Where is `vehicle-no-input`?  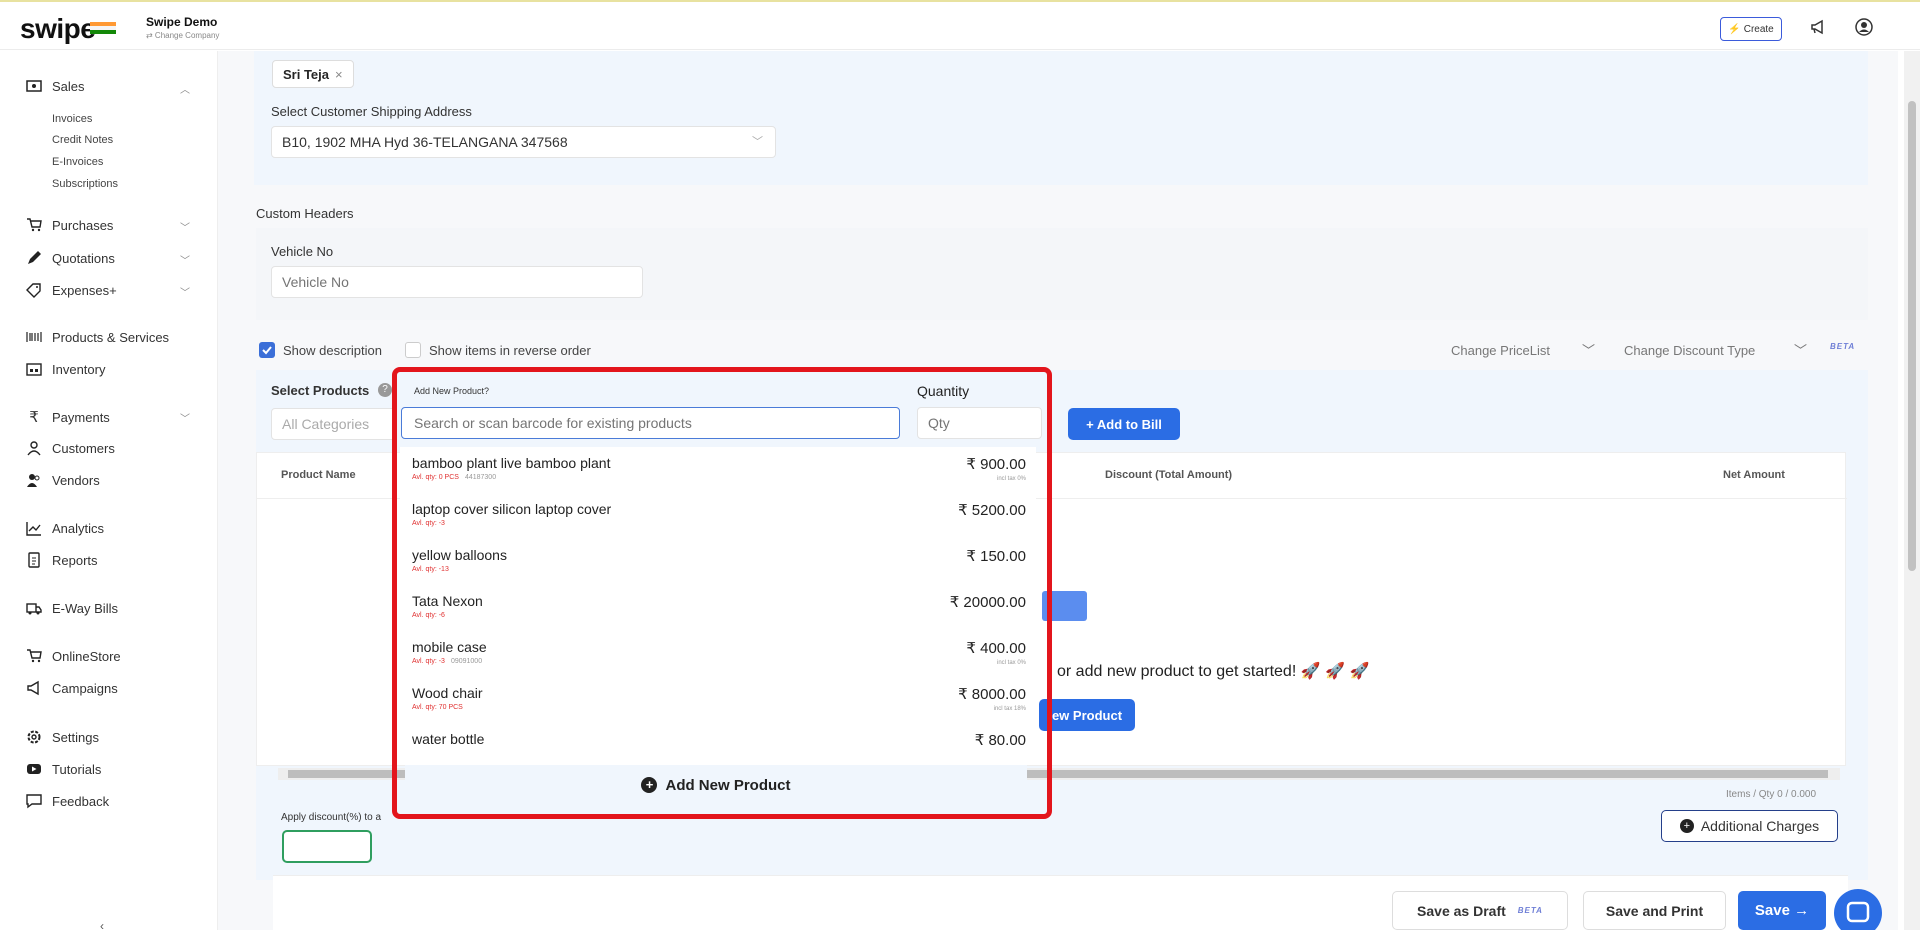
vehicle-no-input is located at coordinates (457, 282).